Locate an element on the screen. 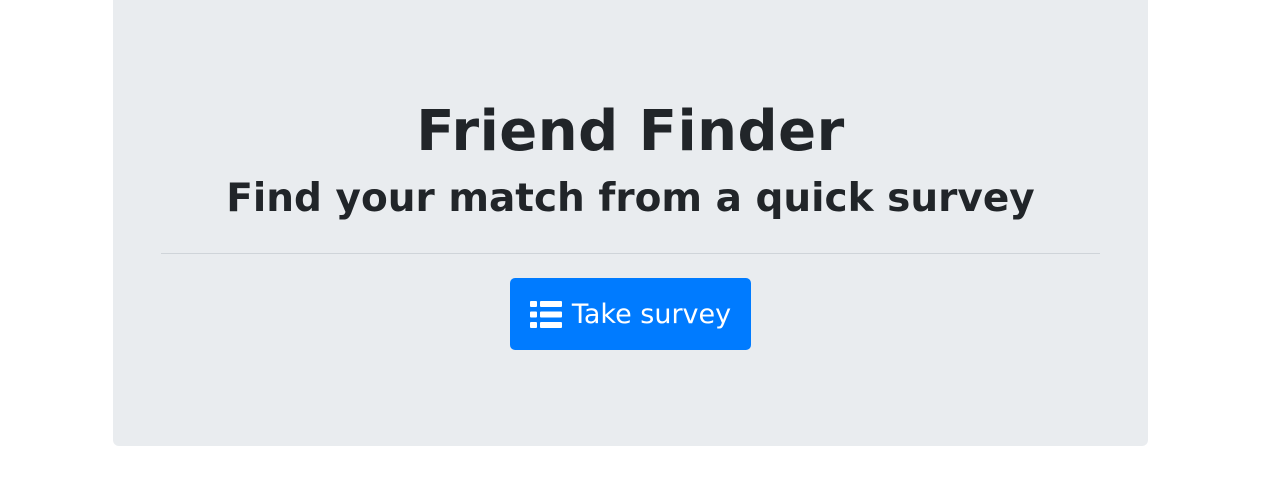 The height and width of the screenshot is (494, 1262). cta-container: Take survey is located at coordinates (630, 314).